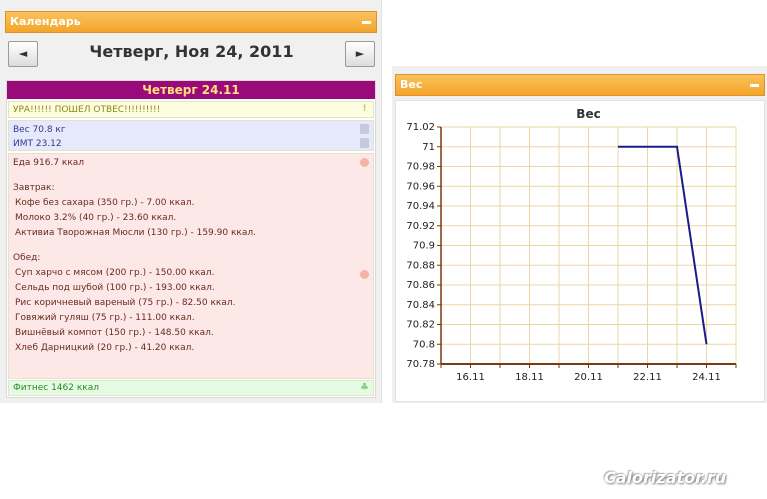  Describe the element at coordinates (87, 110) in the screenshot. I see `note-text: УРА!!!!!! ПОШЕЛ ОТВЕС!!!!!!!!!!` at that location.